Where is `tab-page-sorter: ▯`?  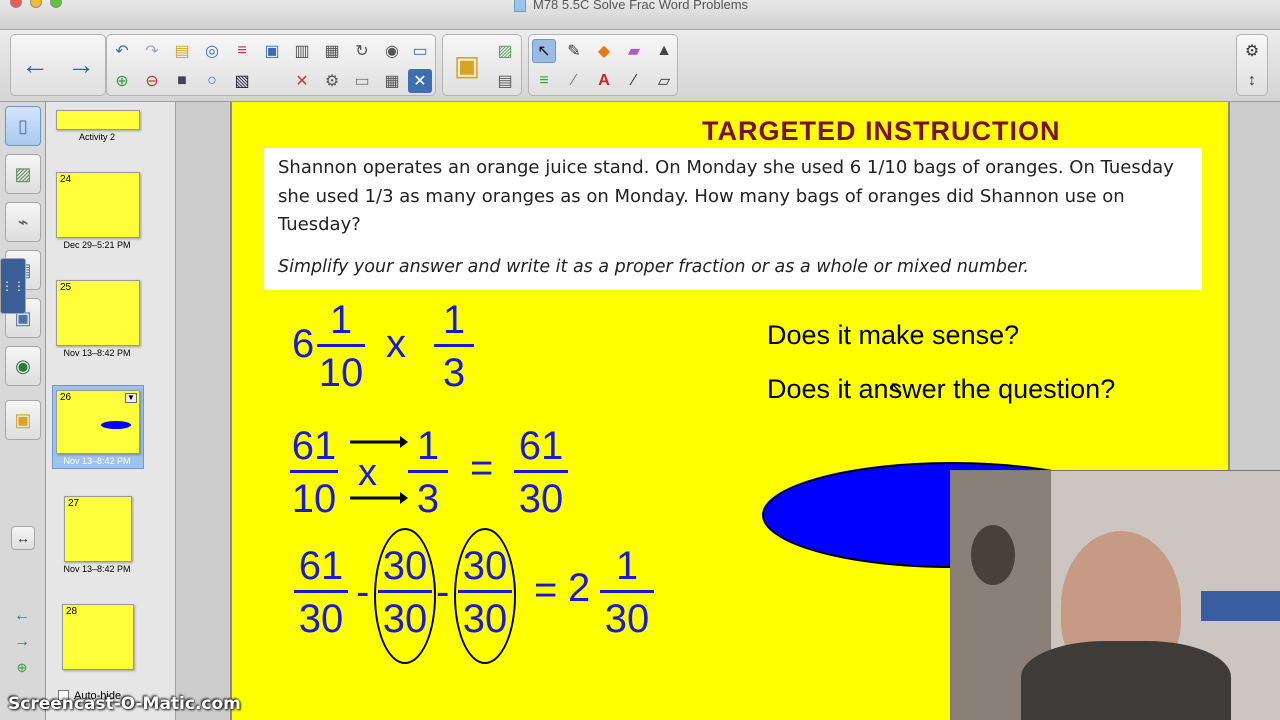 tab-page-sorter: ▯ is located at coordinates (23, 126).